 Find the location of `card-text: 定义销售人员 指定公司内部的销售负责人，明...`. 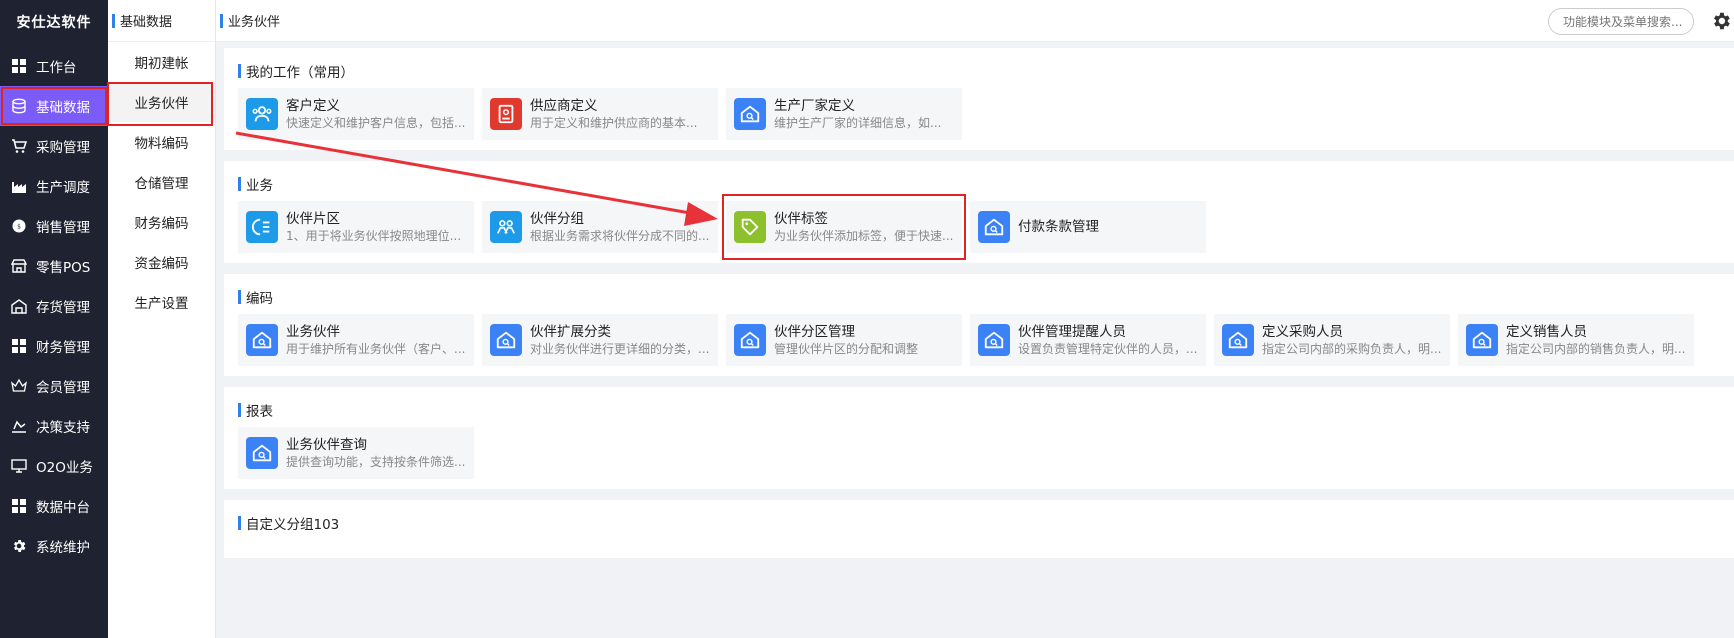

card-text: 定义销售人员 指定公司内部的销售负责人，明... is located at coordinates (1596, 340).